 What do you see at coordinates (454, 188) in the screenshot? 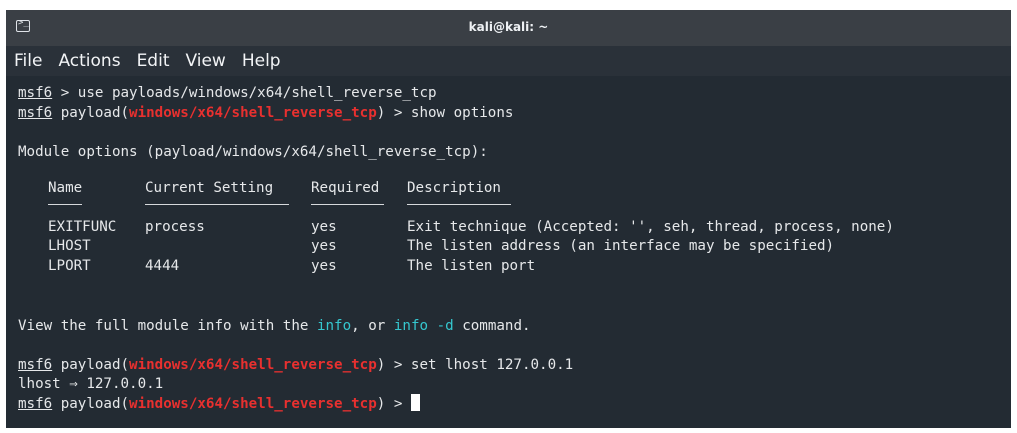
I see `header-description: Description` at bounding box center [454, 188].